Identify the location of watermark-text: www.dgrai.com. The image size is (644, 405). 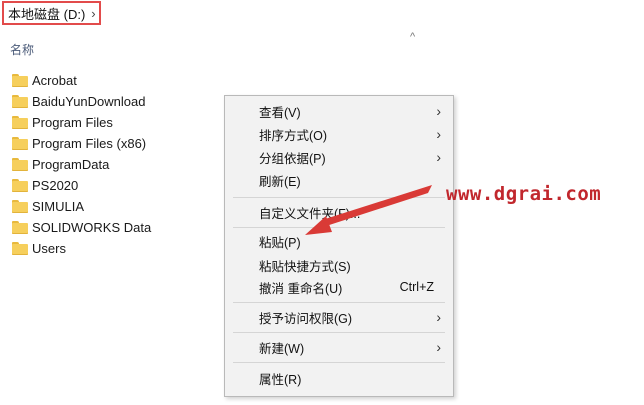
(524, 194).